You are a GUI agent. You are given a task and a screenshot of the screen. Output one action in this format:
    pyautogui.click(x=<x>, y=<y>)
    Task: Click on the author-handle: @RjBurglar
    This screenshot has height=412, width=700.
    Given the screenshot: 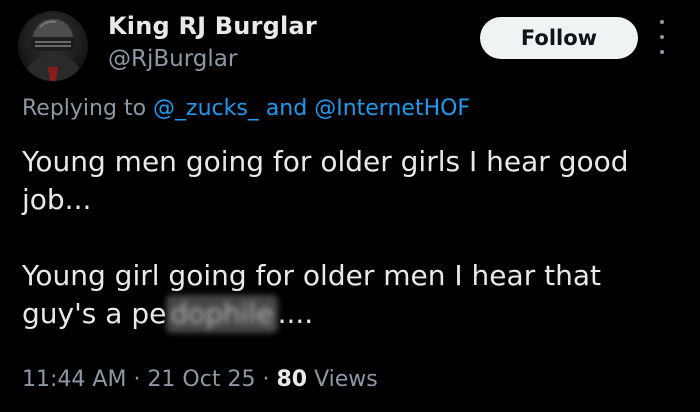 What is the action you would take?
    pyautogui.click(x=172, y=59)
    